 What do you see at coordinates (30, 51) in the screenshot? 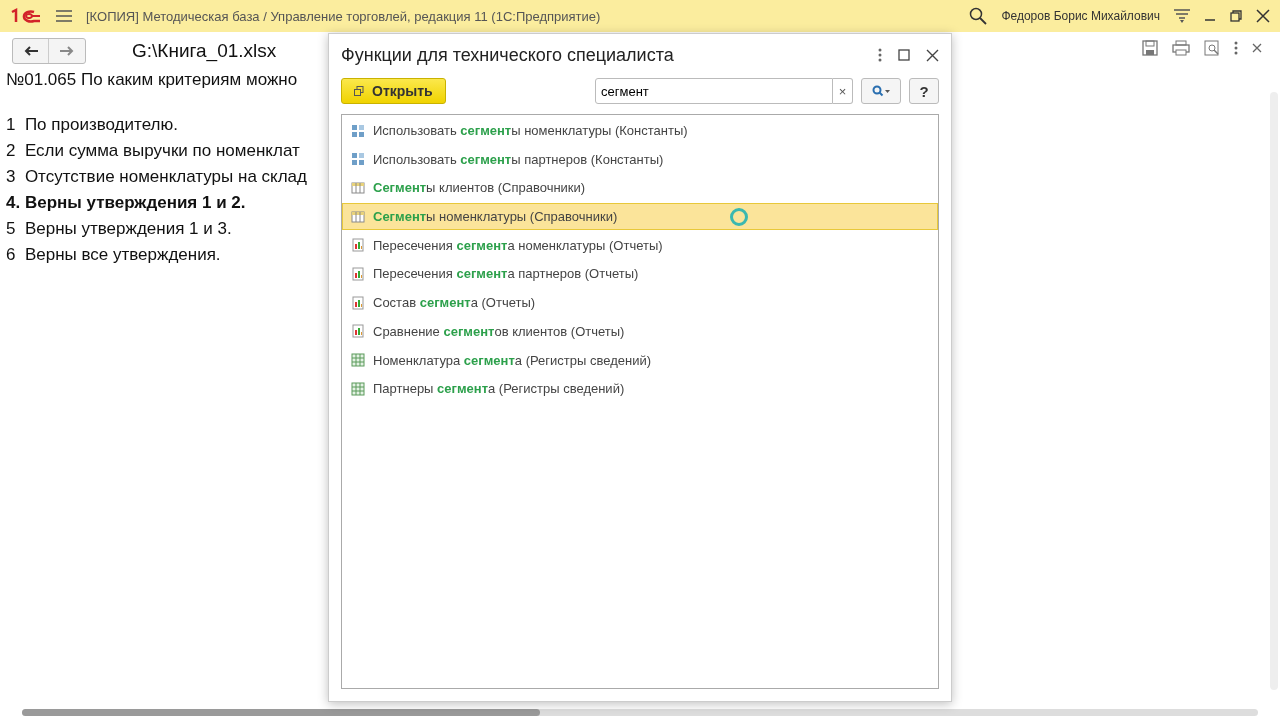
I see `left-arrow-icon` at bounding box center [30, 51].